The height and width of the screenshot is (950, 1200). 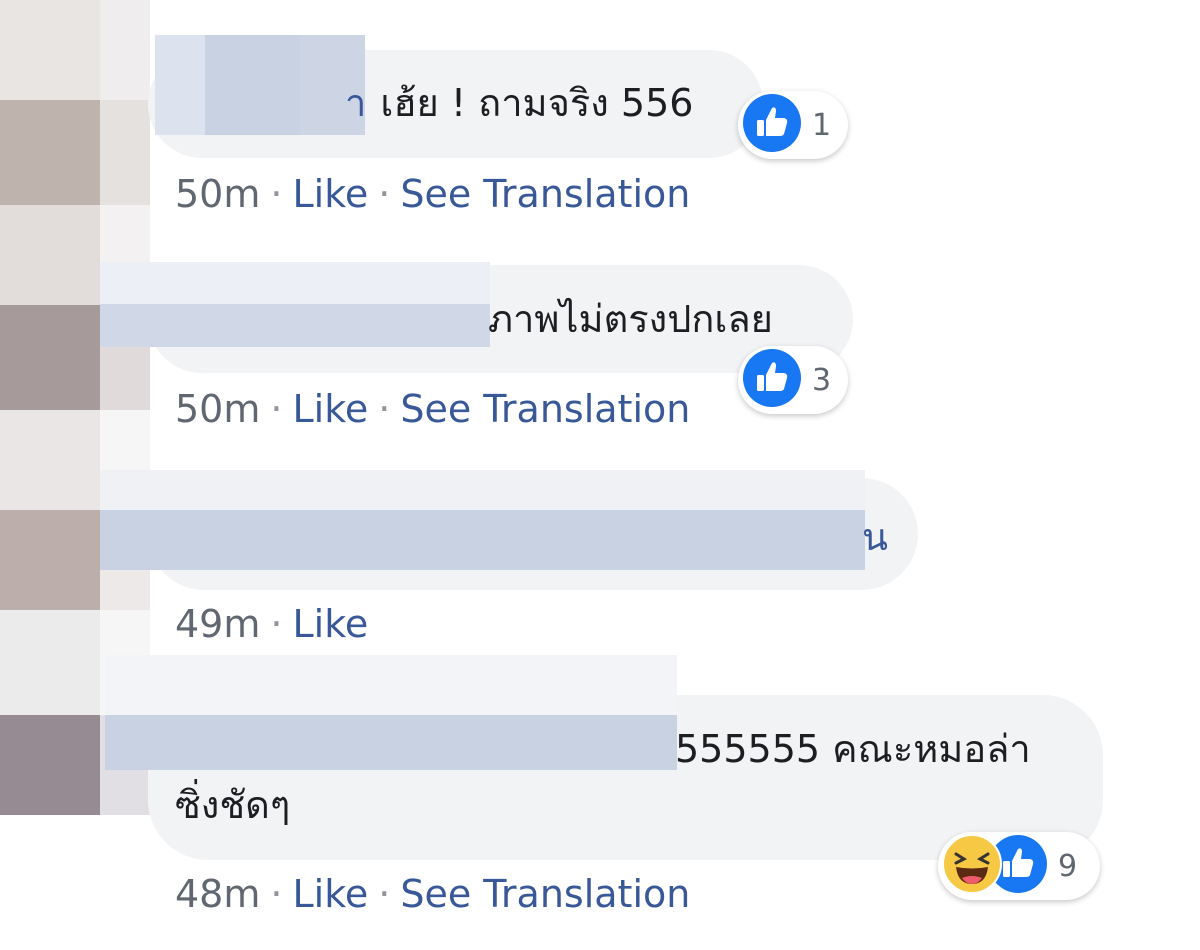 What do you see at coordinates (822, 380) in the screenshot?
I see `reaction-count: 3` at bounding box center [822, 380].